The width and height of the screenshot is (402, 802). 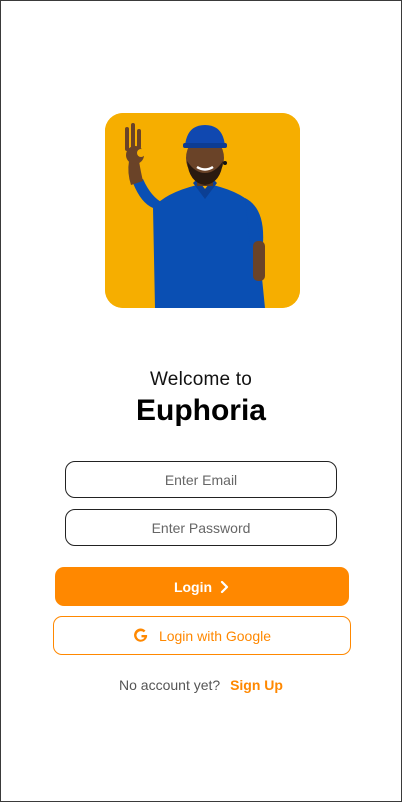 I want to click on hero-photo, so click(x=202, y=210).